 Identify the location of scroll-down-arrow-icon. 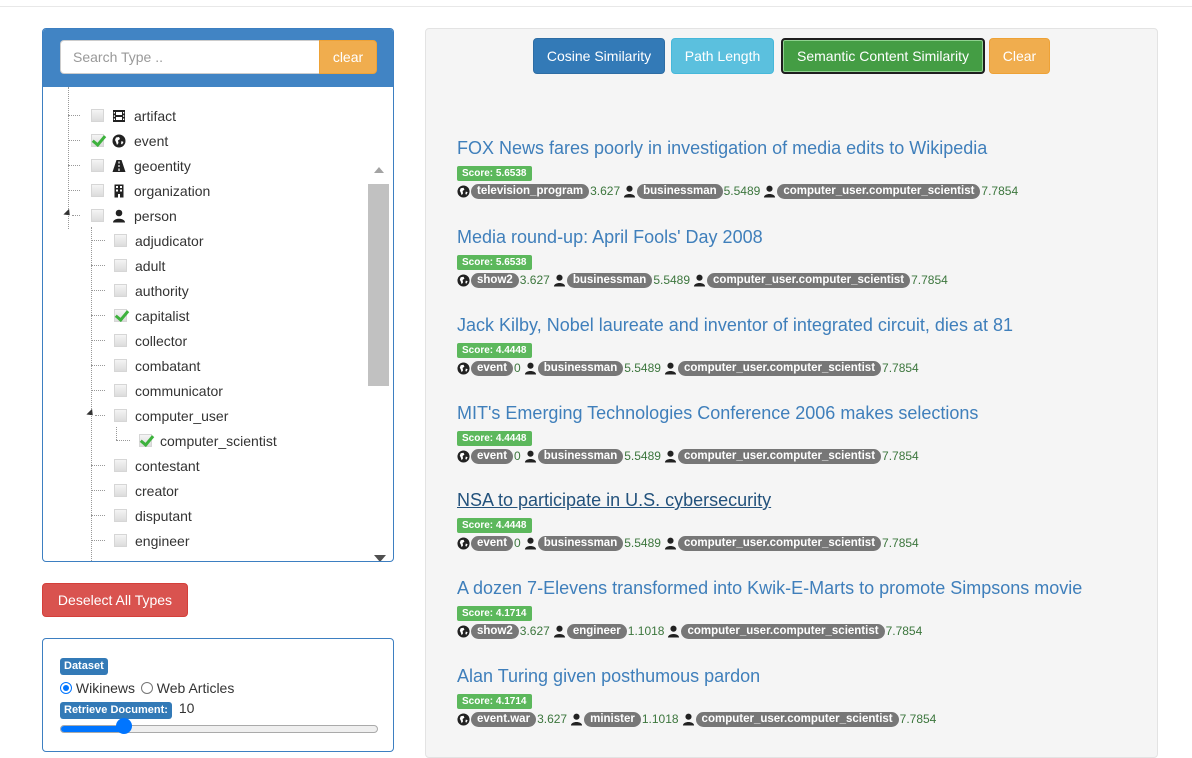
(380, 558).